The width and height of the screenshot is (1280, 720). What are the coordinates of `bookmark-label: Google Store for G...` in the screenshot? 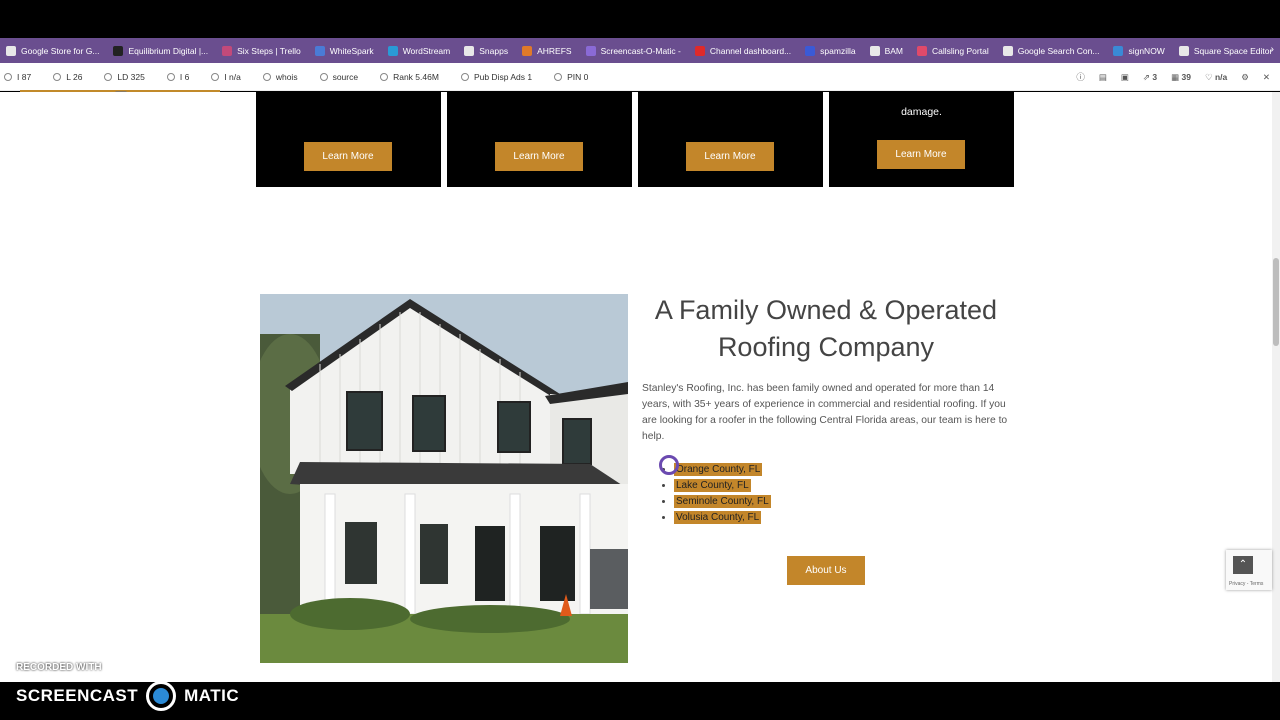 It's located at (60, 50).